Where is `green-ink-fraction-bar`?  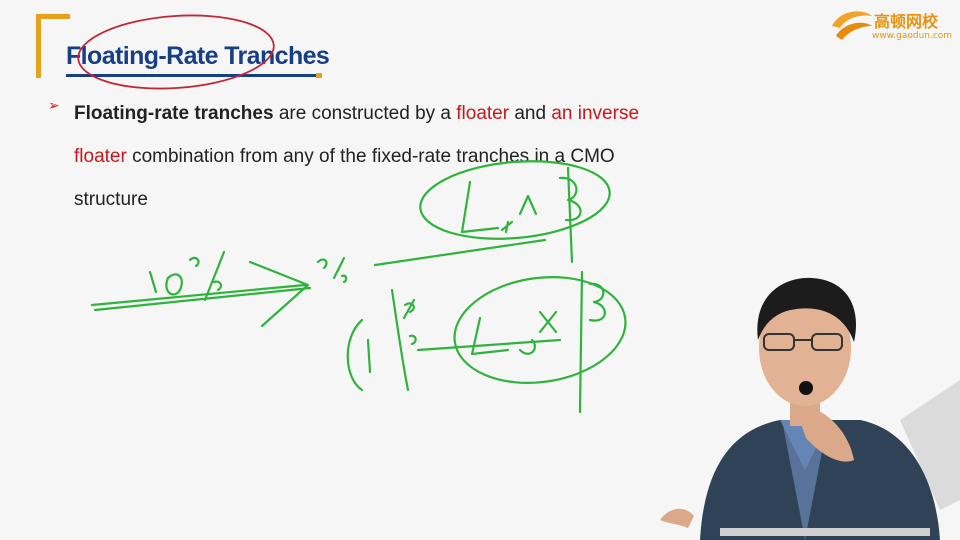
green-ink-fraction-bar is located at coordinates (460, 252).